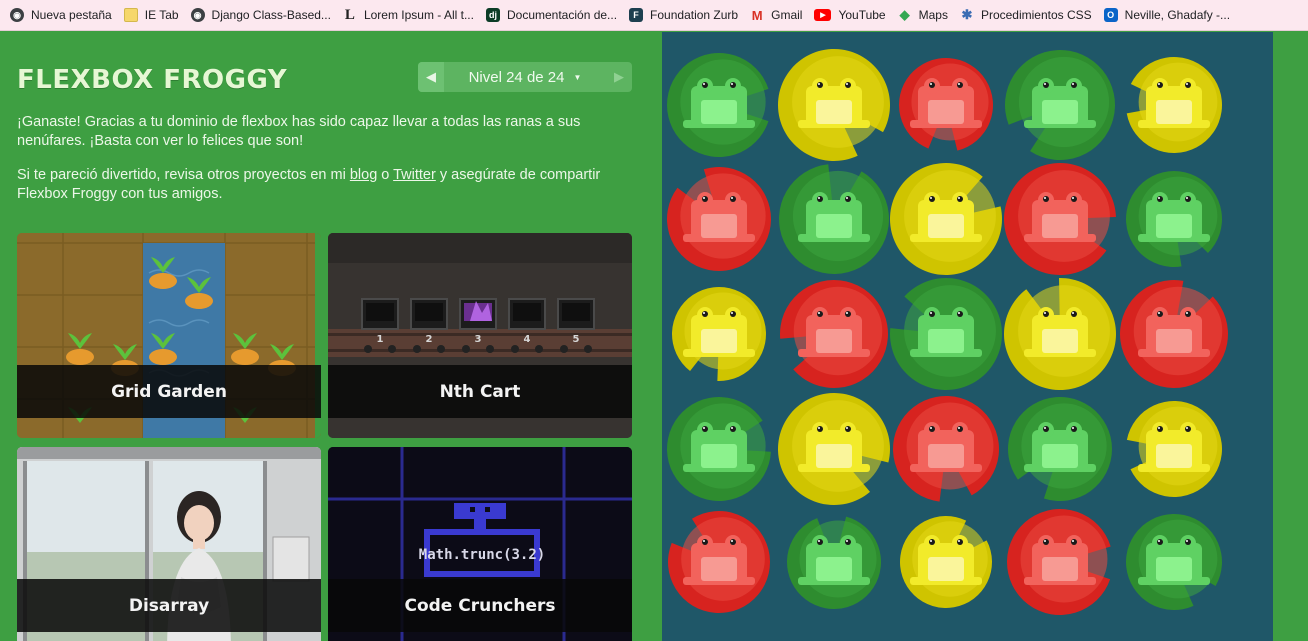 This screenshot has width=1308, height=641. I want to click on twitter-link: Twitter, so click(414, 175).